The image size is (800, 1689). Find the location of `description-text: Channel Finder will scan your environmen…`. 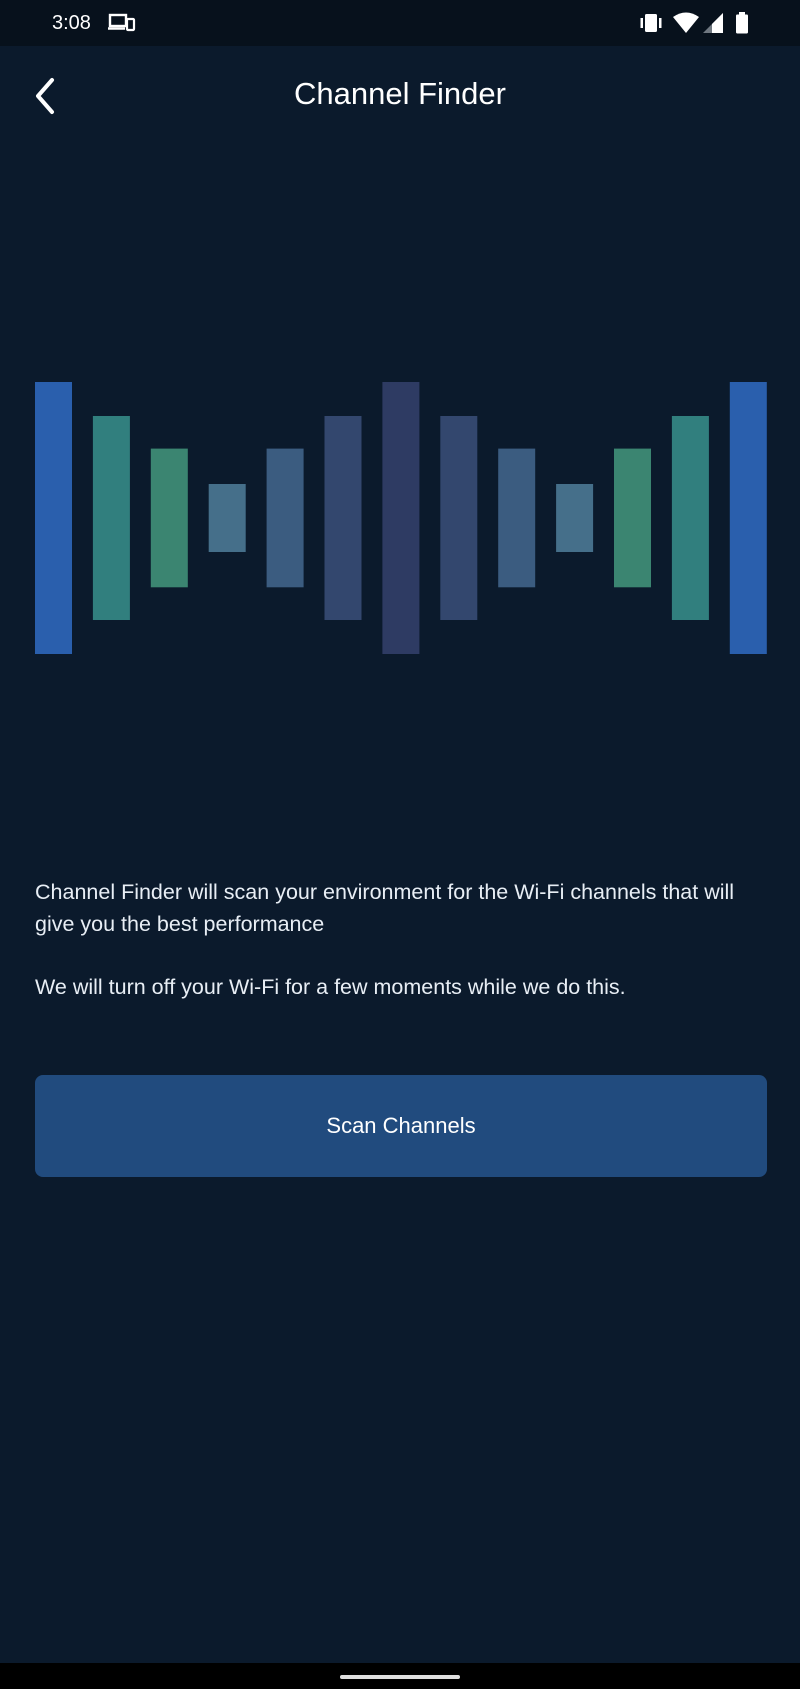

description-text: Channel Finder will scan your environmen… is located at coordinates (385, 908).